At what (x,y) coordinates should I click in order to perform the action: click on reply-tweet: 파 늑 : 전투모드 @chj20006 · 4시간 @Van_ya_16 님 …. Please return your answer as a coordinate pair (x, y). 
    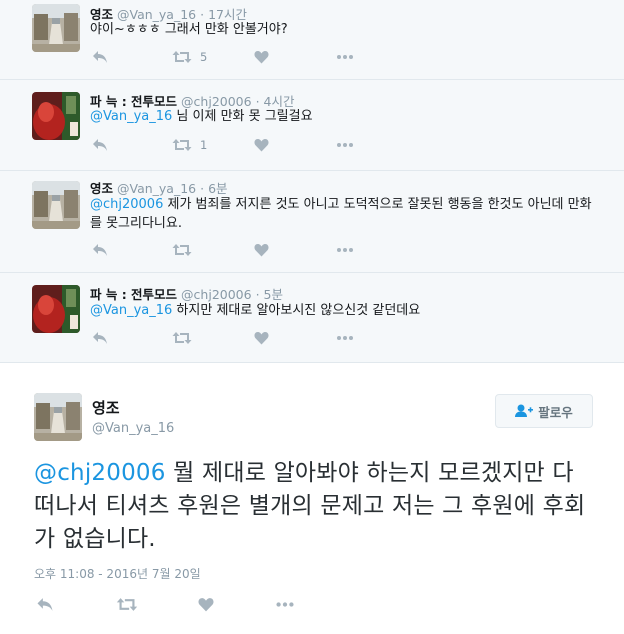
    Looking at the image, I should click on (312, 125).